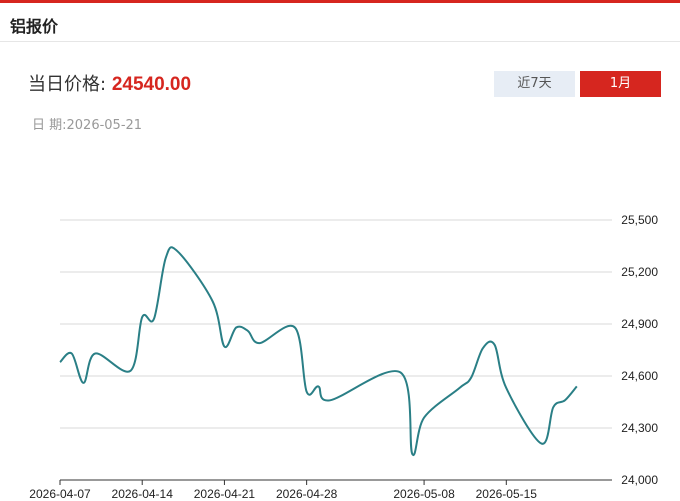 The height and width of the screenshot is (501, 680). Describe the element at coordinates (639, 376) in the screenshot. I see `y-tick-label: 24,600` at that location.